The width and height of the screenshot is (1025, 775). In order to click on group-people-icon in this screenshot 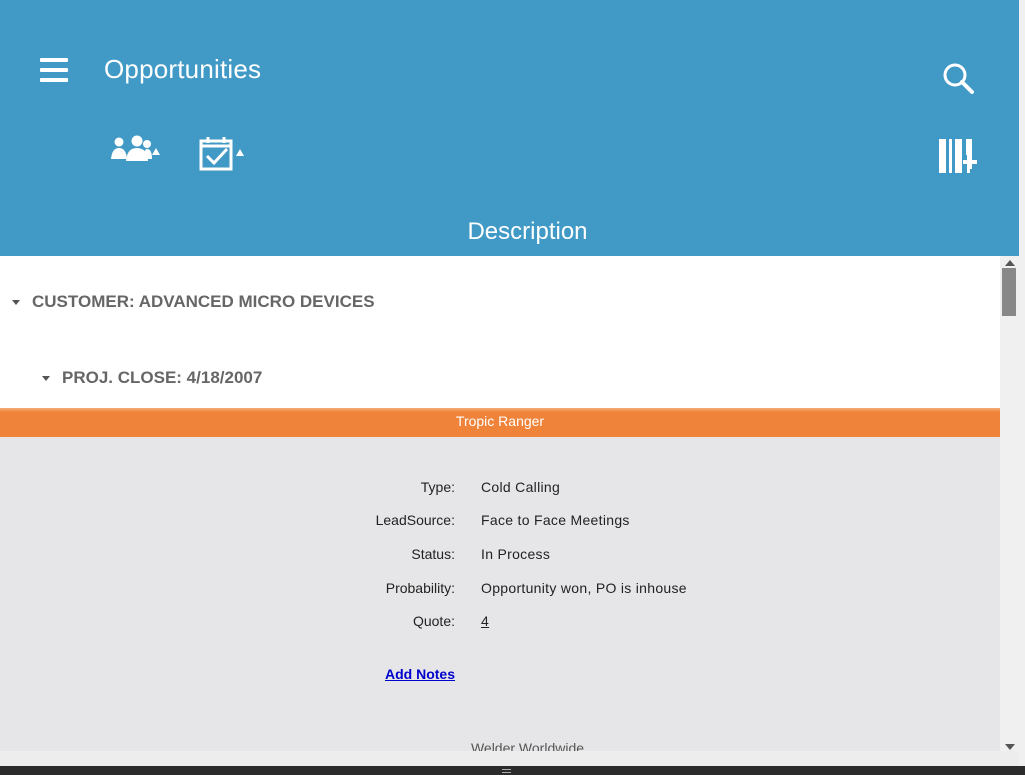, I will do `click(136, 151)`.